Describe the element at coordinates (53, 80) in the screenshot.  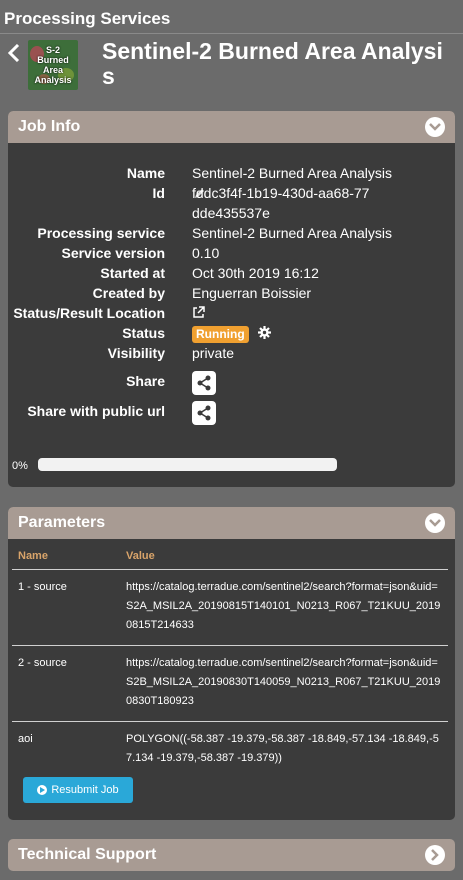
I see `logo-line-4: Analysis` at that location.